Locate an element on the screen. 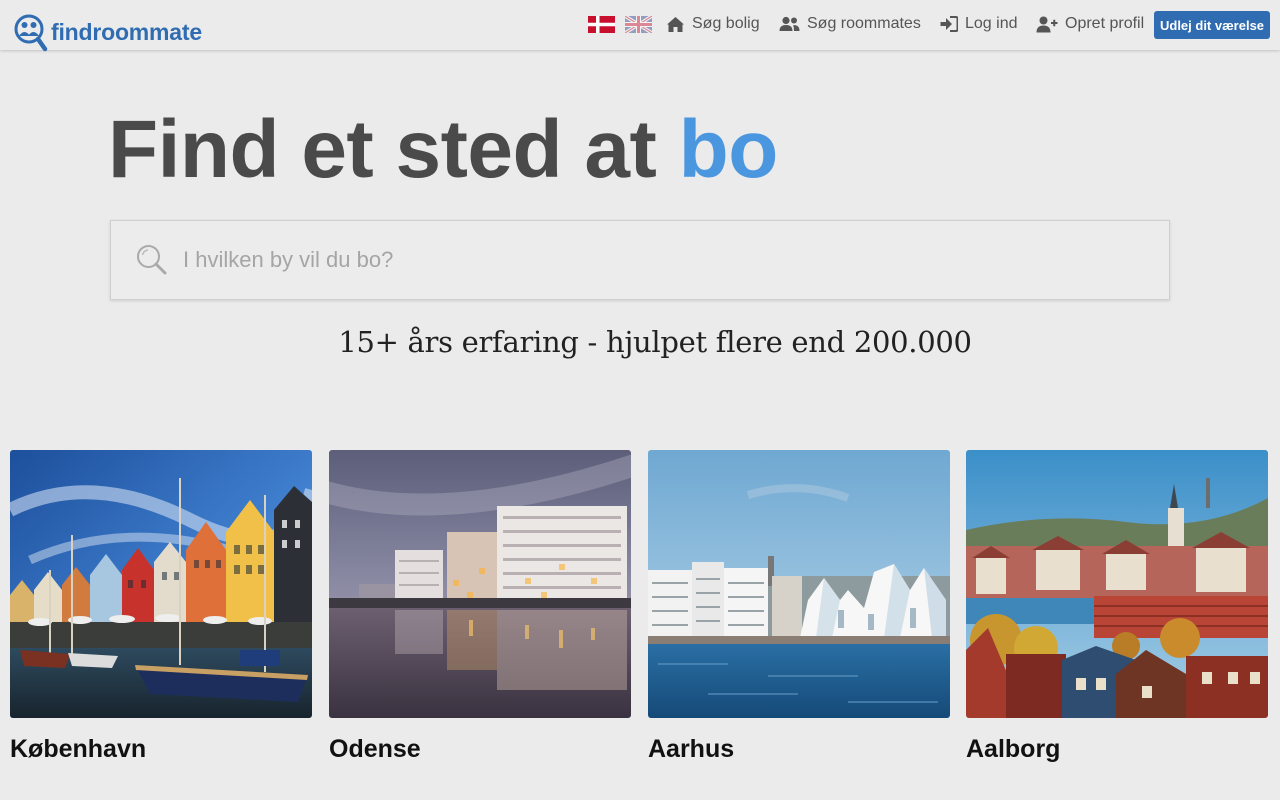 This screenshot has height=800, width=1280. nav-link-label: Søg bolig is located at coordinates (726, 23).